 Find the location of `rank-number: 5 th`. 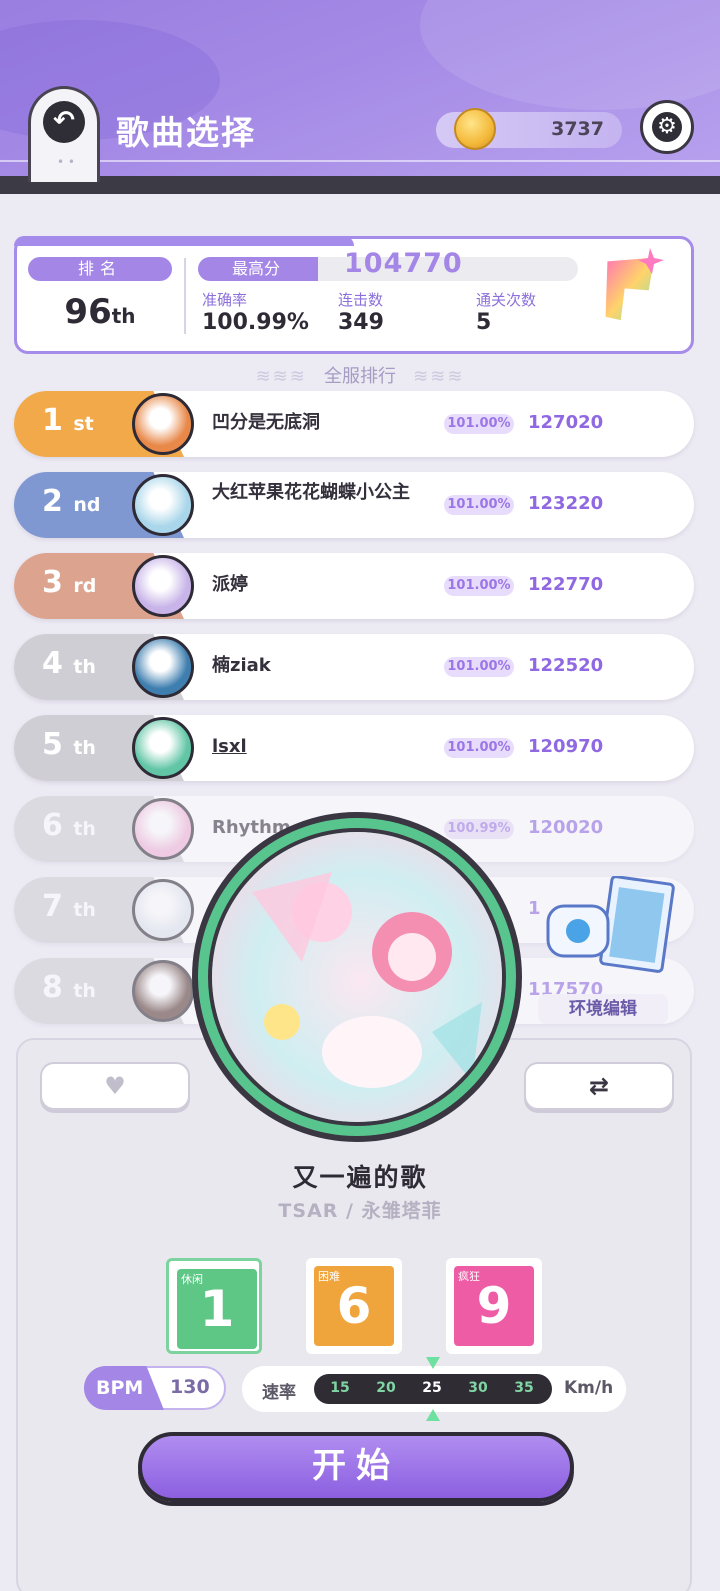

rank-number: 5 th is located at coordinates (69, 744).